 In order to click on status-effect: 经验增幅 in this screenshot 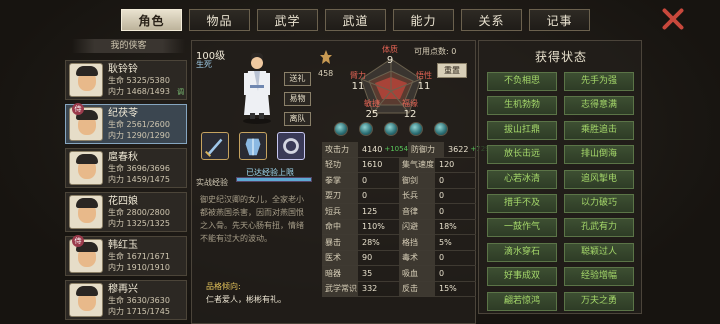, I will do `click(599, 277)`.